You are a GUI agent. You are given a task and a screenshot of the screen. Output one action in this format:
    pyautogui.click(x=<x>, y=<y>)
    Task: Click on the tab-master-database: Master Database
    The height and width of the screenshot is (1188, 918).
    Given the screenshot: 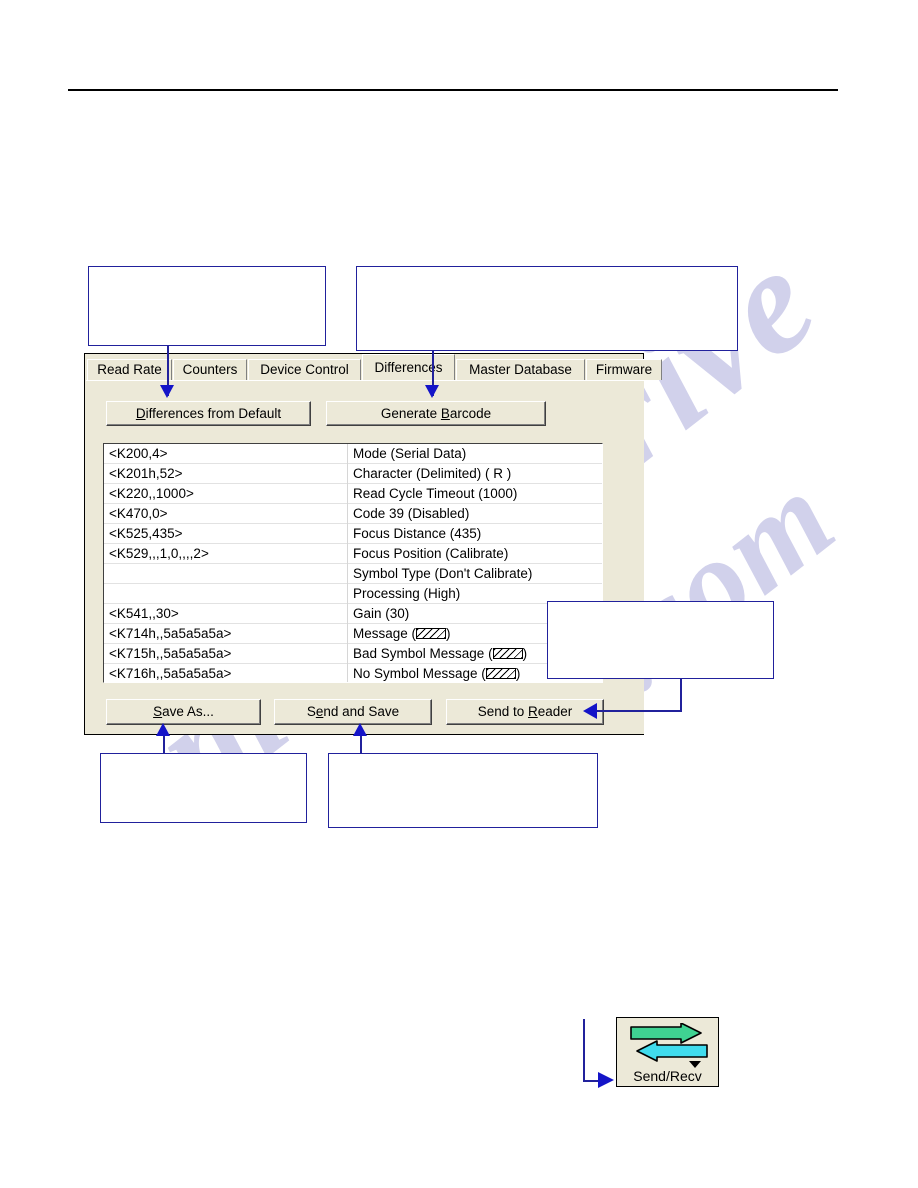 What is the action you would take?
    pyautogui.click(x=520, y=369)
    